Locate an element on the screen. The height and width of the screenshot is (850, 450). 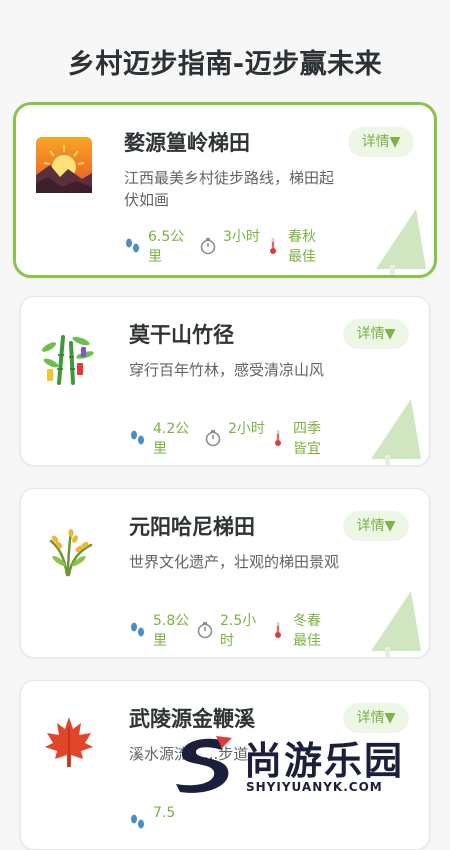
season-value: 四季皆宜 is located at coordinates (307, 439).